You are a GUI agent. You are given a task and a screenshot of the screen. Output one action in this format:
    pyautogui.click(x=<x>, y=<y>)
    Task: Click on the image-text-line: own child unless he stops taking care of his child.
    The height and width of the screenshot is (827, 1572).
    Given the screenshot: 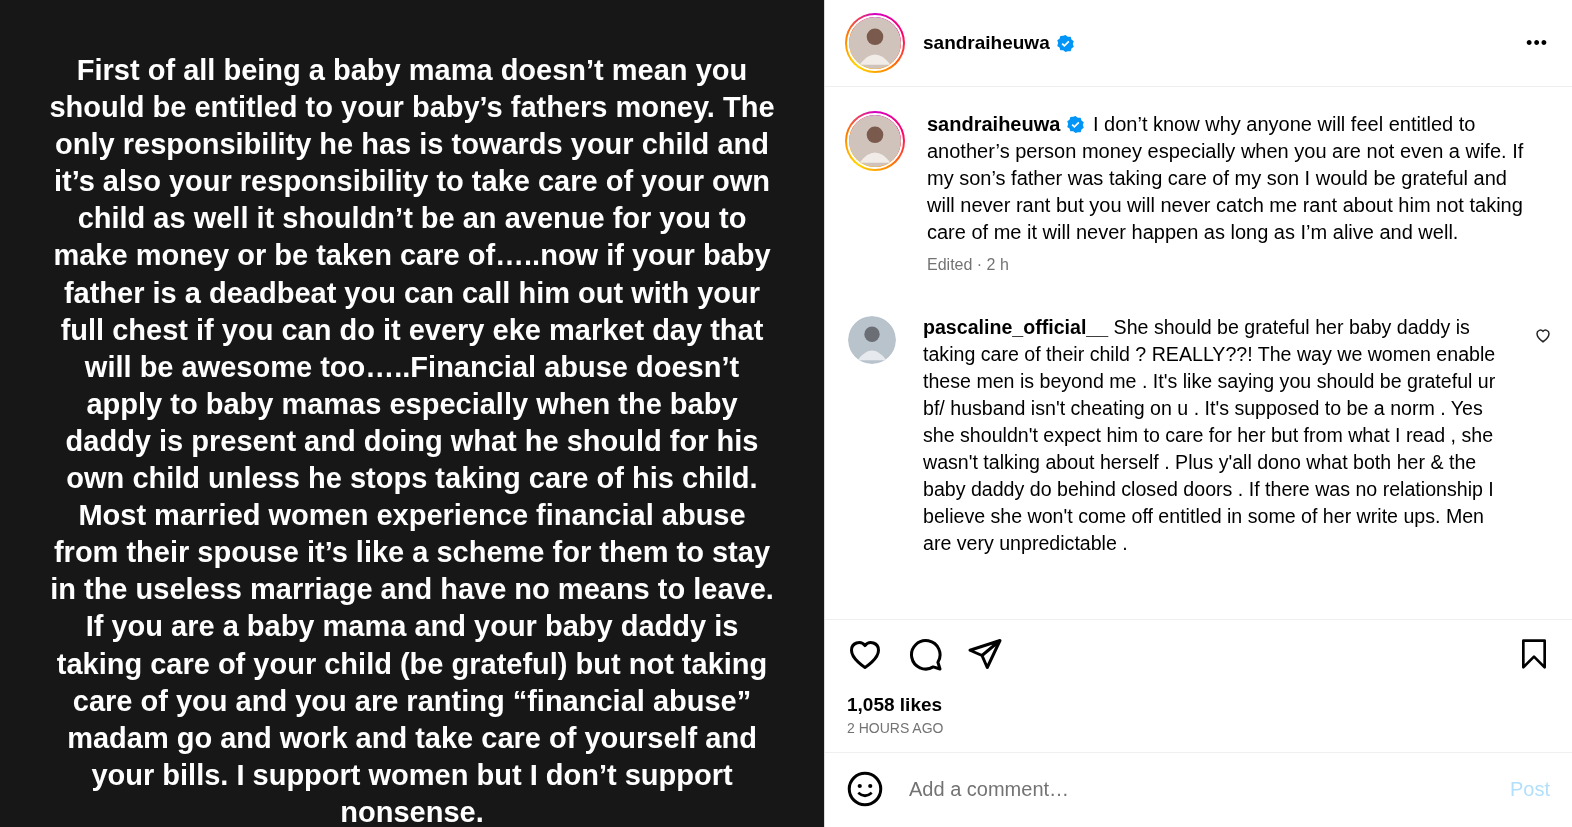 What is the action you would take?
    pyautogui.click(x=412, y=479)
    